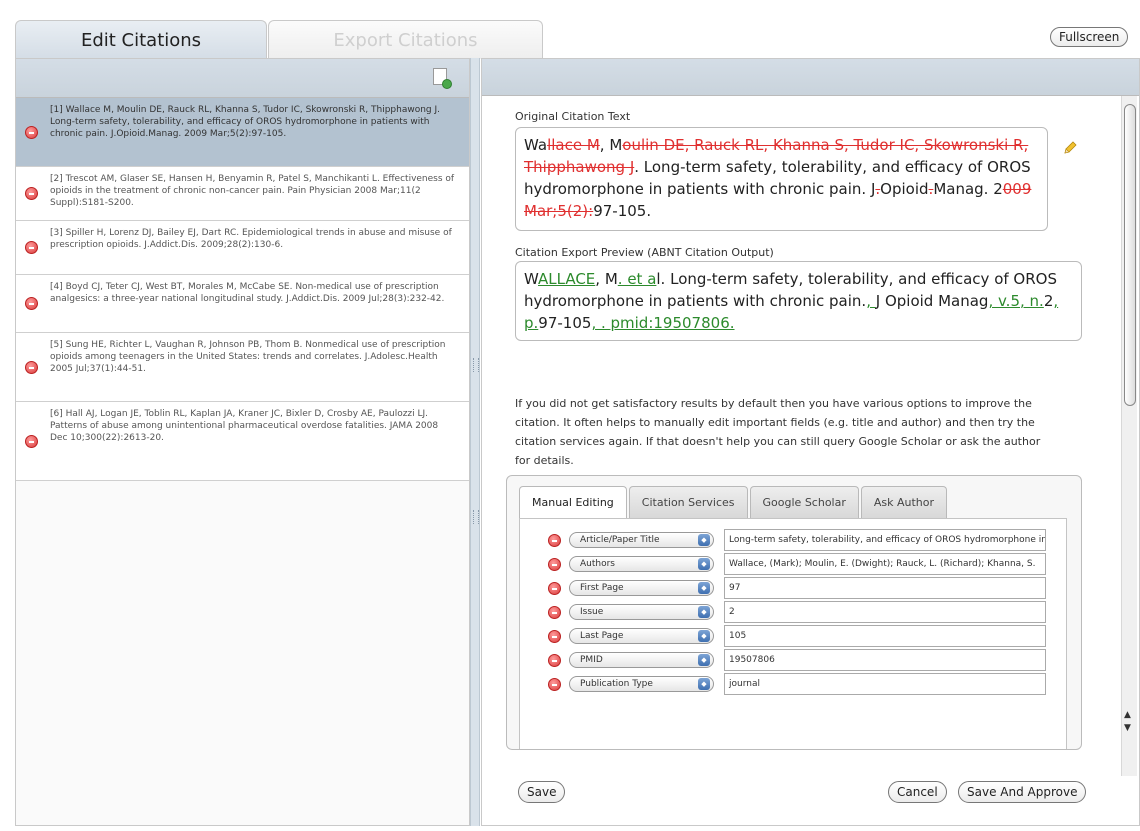 Image resolution: width=1140 pixels, height=831 pixels. Describe the element at coordinates (536, 145) in the screenshot. I see `original-segment: Wa` at that location.